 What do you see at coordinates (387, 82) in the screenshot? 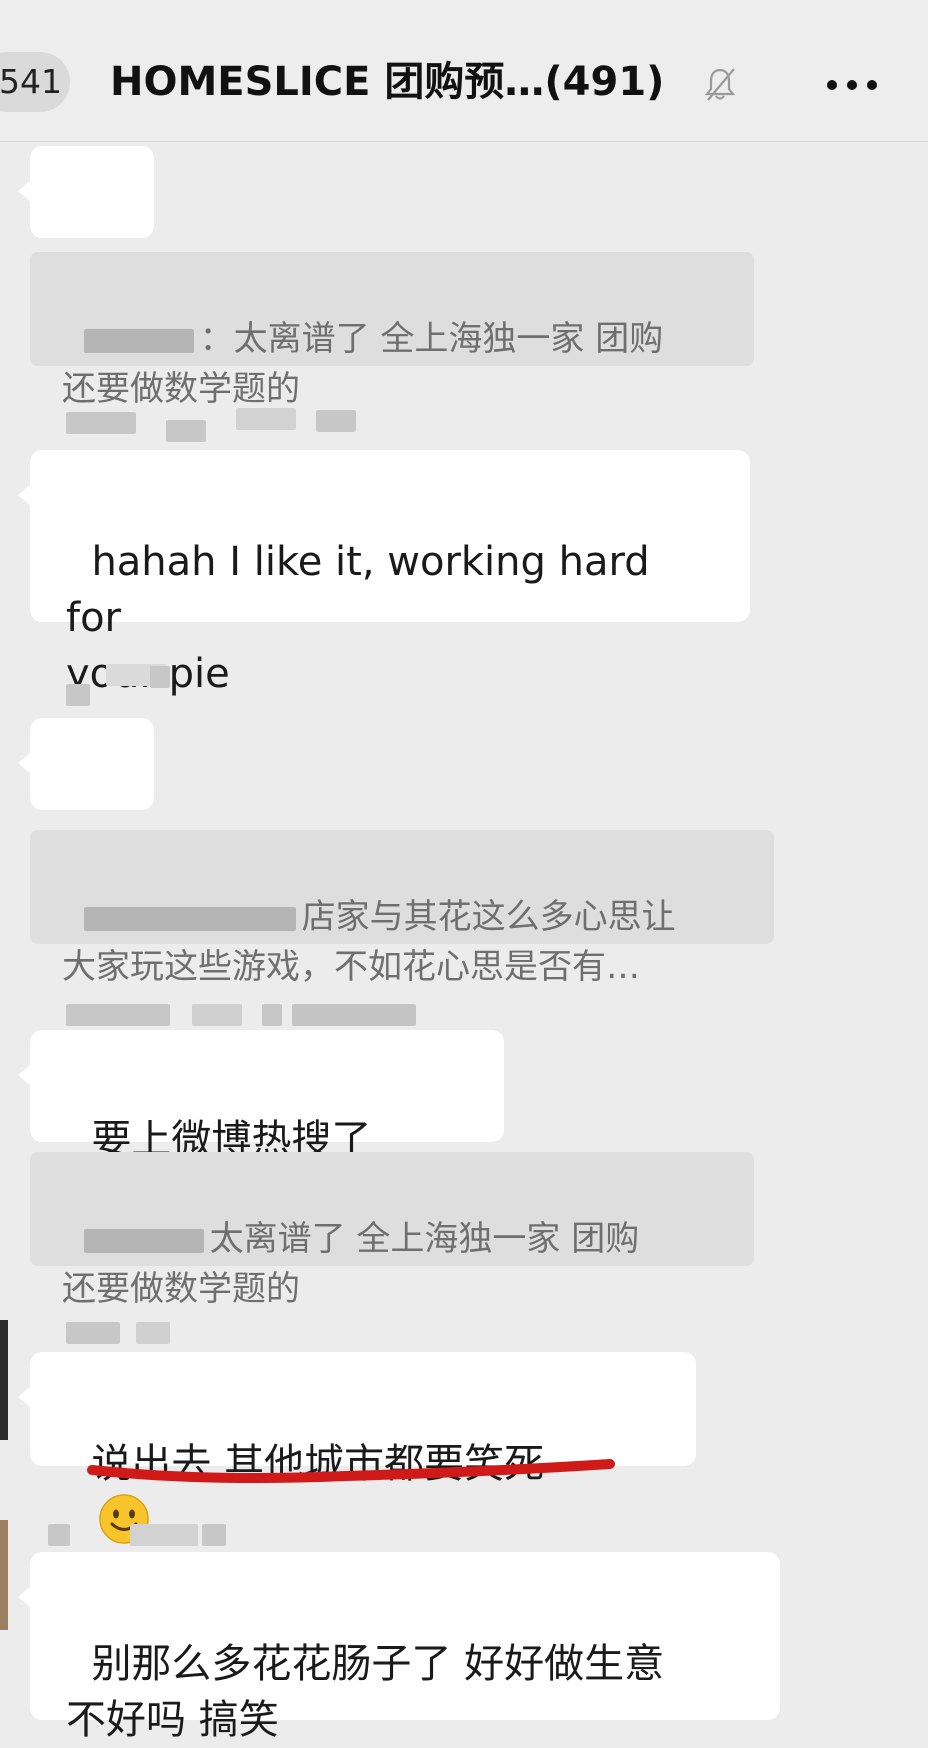
I see `chat-title: HOMESLICE 团购预…(491)` at bounding box center [387, 82].